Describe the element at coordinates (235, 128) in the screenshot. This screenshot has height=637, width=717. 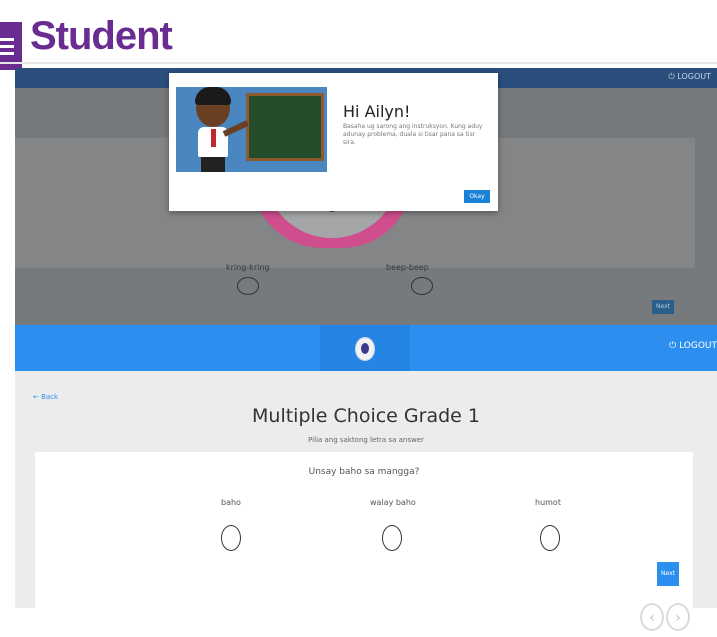
I see `figure-arm` at that location.